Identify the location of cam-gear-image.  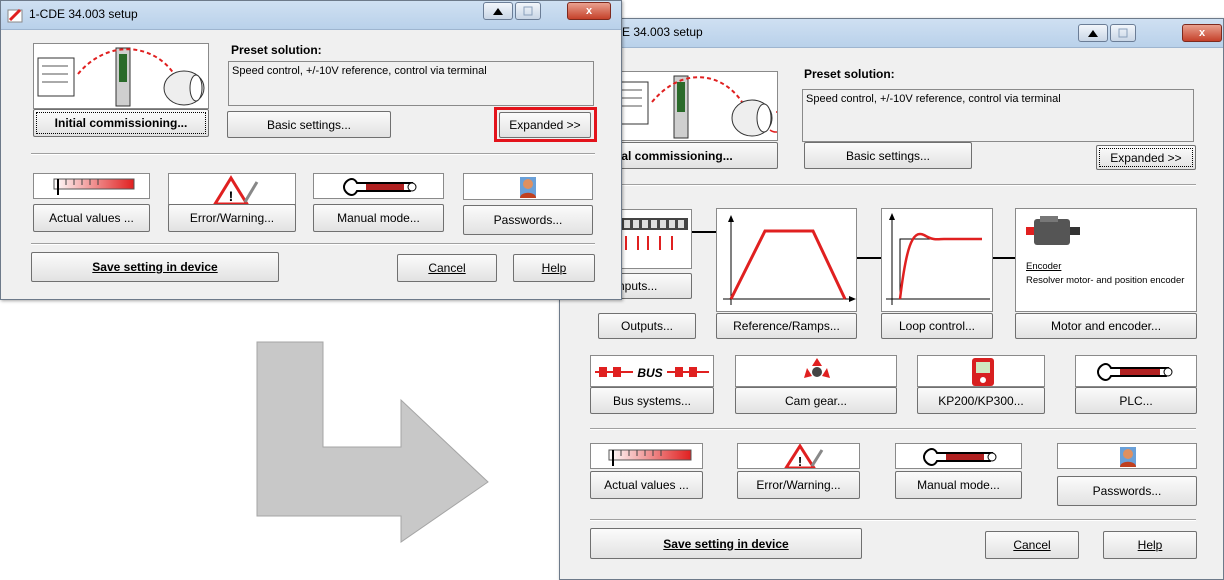
(816, 371).